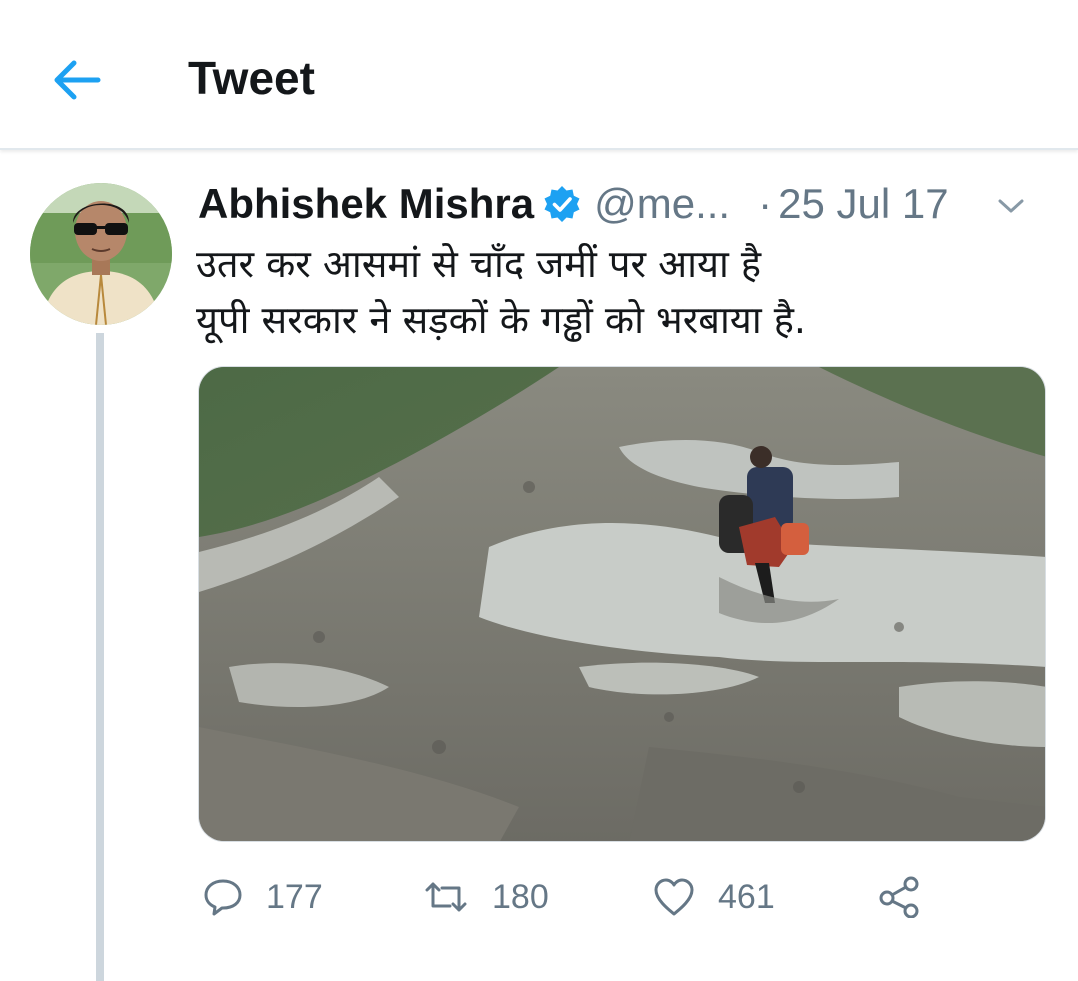 The width and height of the screenshot is (1078, 981). I want to click on tweet-text-line: उतर कर आसमां से चाँद जमीं पर आया है, so click(479, 264).